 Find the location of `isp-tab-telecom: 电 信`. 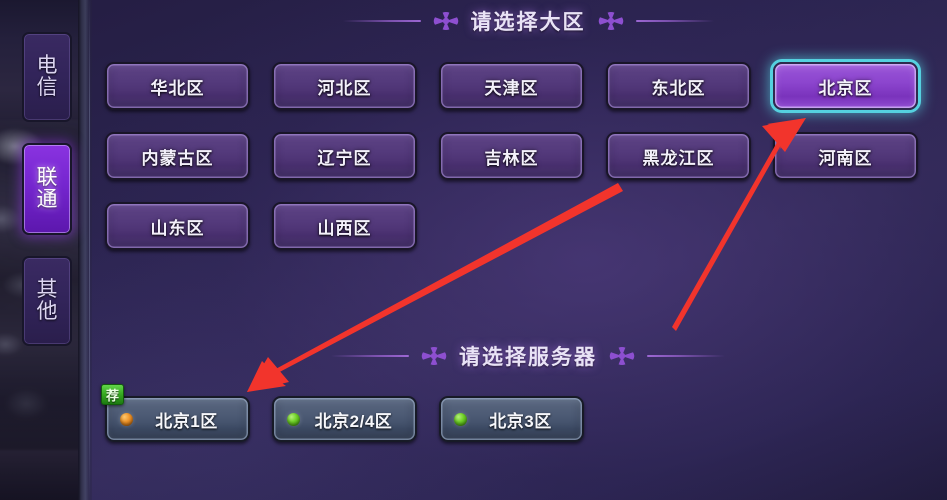

isp-tab-telecom: 电 信 is located at coordinates (47, 77).